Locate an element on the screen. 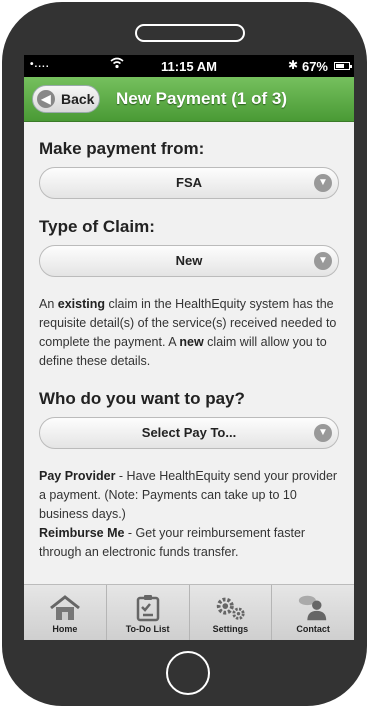 Image resolution: width=369 pixels, height=708 pixels. status-bar: •.... 11:15 AM ✱ 67% is located at coordinates (189, 66).